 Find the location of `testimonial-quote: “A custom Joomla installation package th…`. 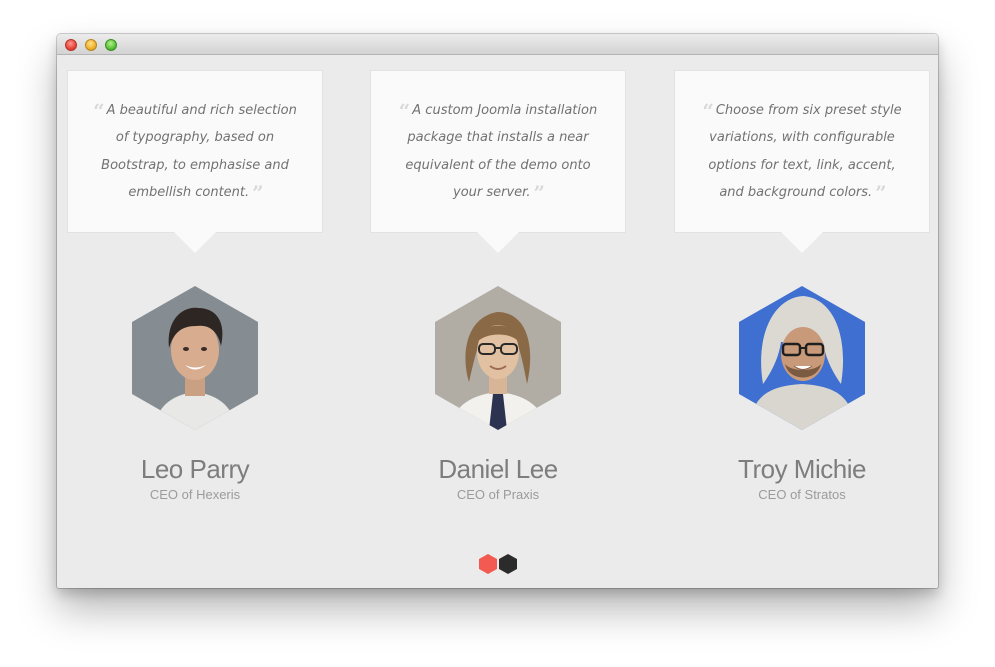

testimonial-quote: “A custom Joomla installation package th… is located at coordinates (498, 151).